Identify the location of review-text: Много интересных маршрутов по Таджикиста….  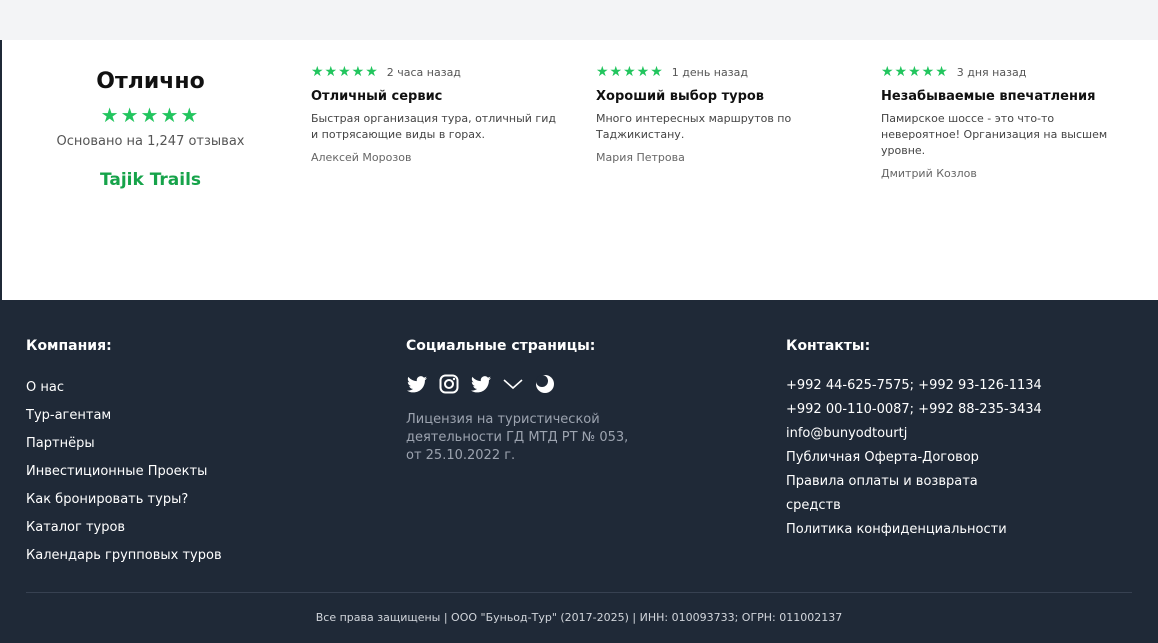
(694, 126).